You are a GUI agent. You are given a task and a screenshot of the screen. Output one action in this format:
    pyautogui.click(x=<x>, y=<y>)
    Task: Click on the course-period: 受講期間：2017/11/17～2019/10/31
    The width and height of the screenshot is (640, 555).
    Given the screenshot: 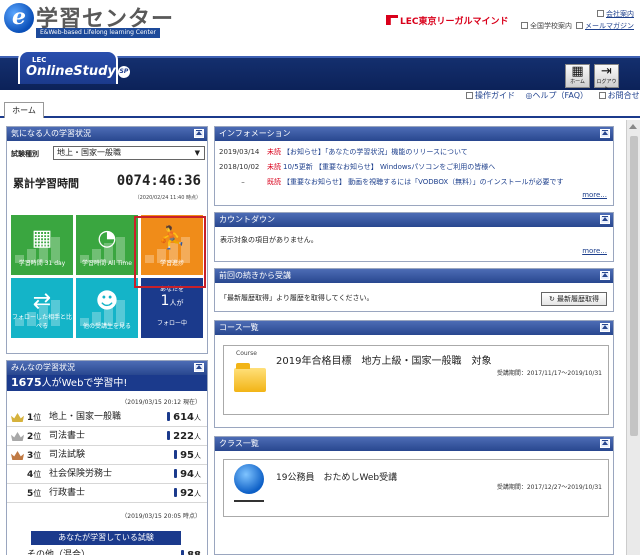 What is the action you would take?
    pyautogui.click(x=549, y=373)
    